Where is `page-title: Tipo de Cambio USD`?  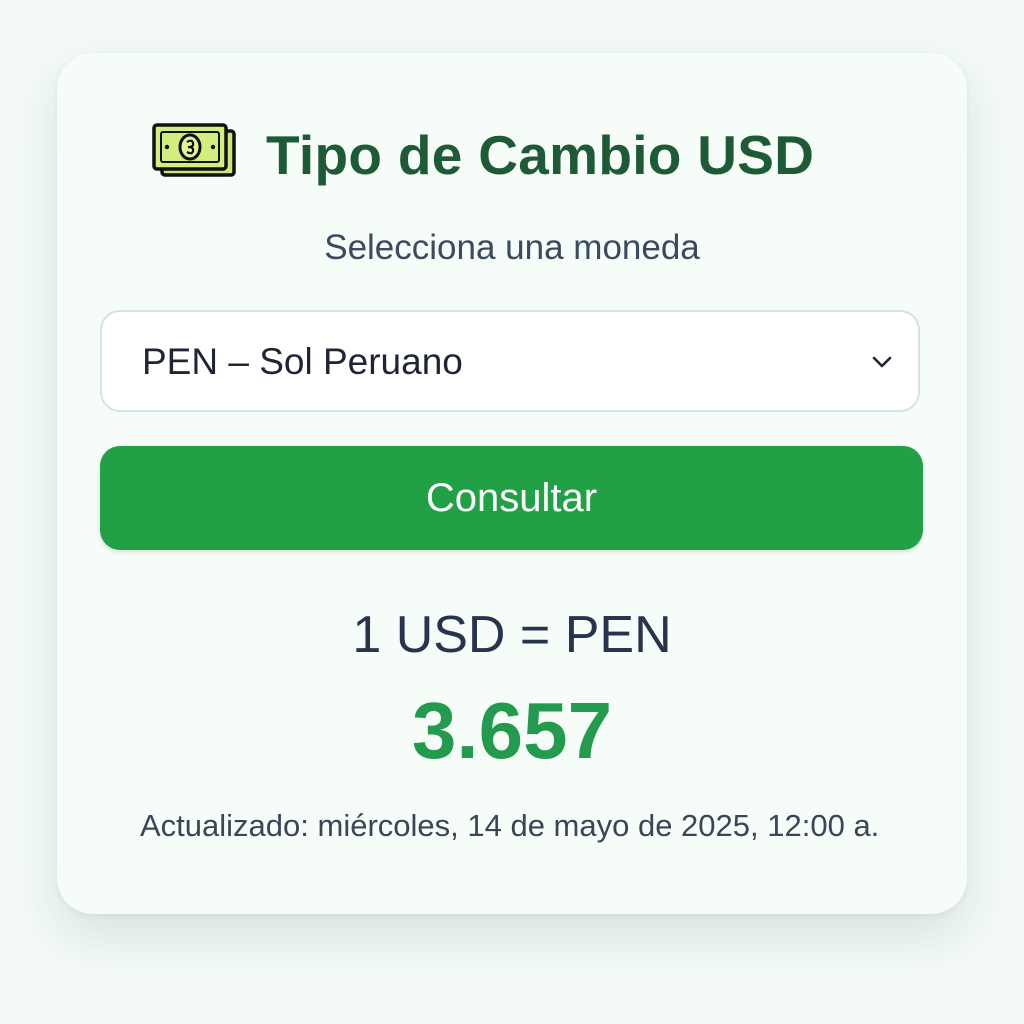
page-title: Tipo de Cambio USD is located at coordinates (540, 155).